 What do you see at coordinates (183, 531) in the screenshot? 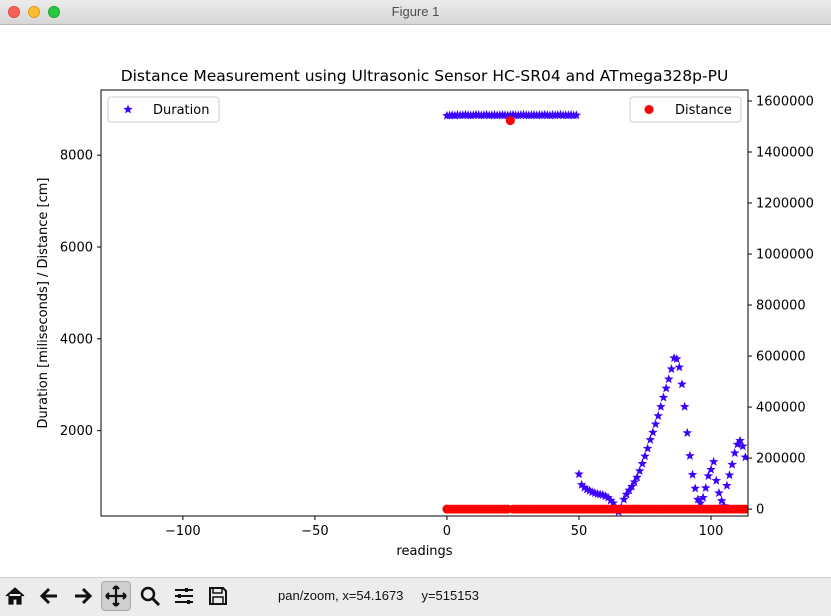
I see `x-tick-label: −100` at bounding box center [183, 531].